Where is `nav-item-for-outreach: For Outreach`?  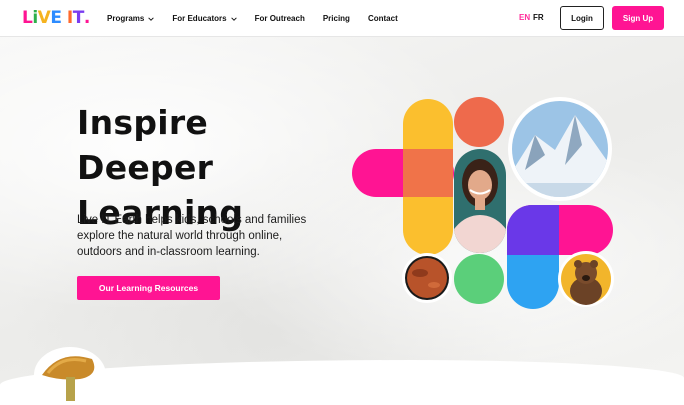 nav-item-for-outreach: For Outreach is located at coordinates (280, 18).